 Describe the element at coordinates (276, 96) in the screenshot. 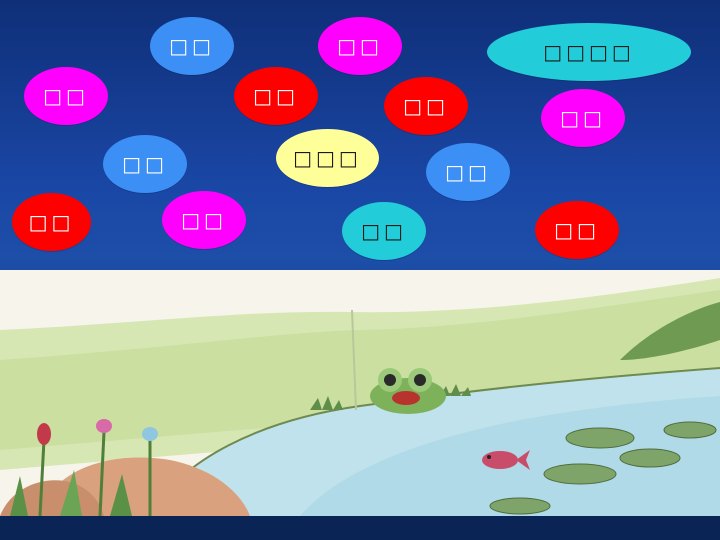

I see `word-bubble-red-1: □□` at that location.